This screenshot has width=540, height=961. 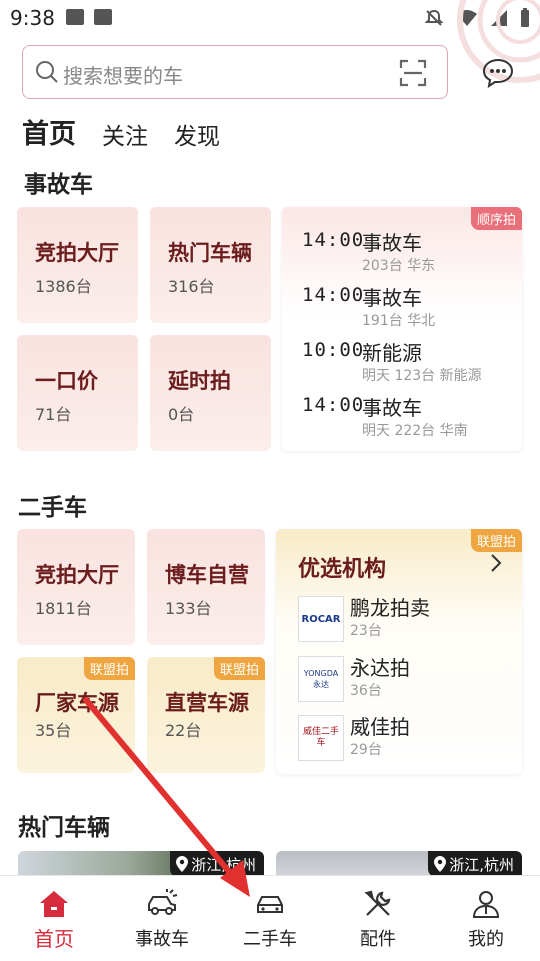 I want to click on car-icon, so click(x=270, y=904).